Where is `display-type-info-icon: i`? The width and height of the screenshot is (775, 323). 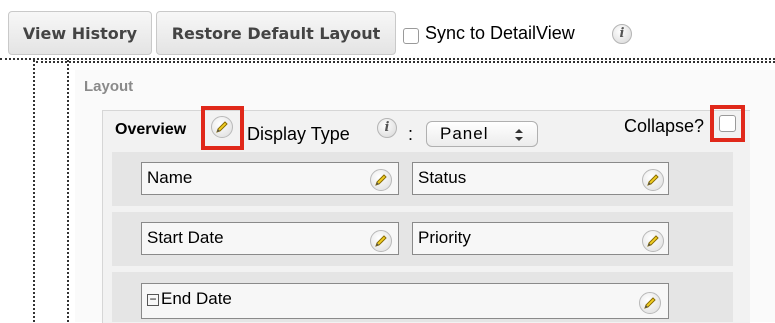
display-type-info-icon: i is located at coordinates (387, 128).